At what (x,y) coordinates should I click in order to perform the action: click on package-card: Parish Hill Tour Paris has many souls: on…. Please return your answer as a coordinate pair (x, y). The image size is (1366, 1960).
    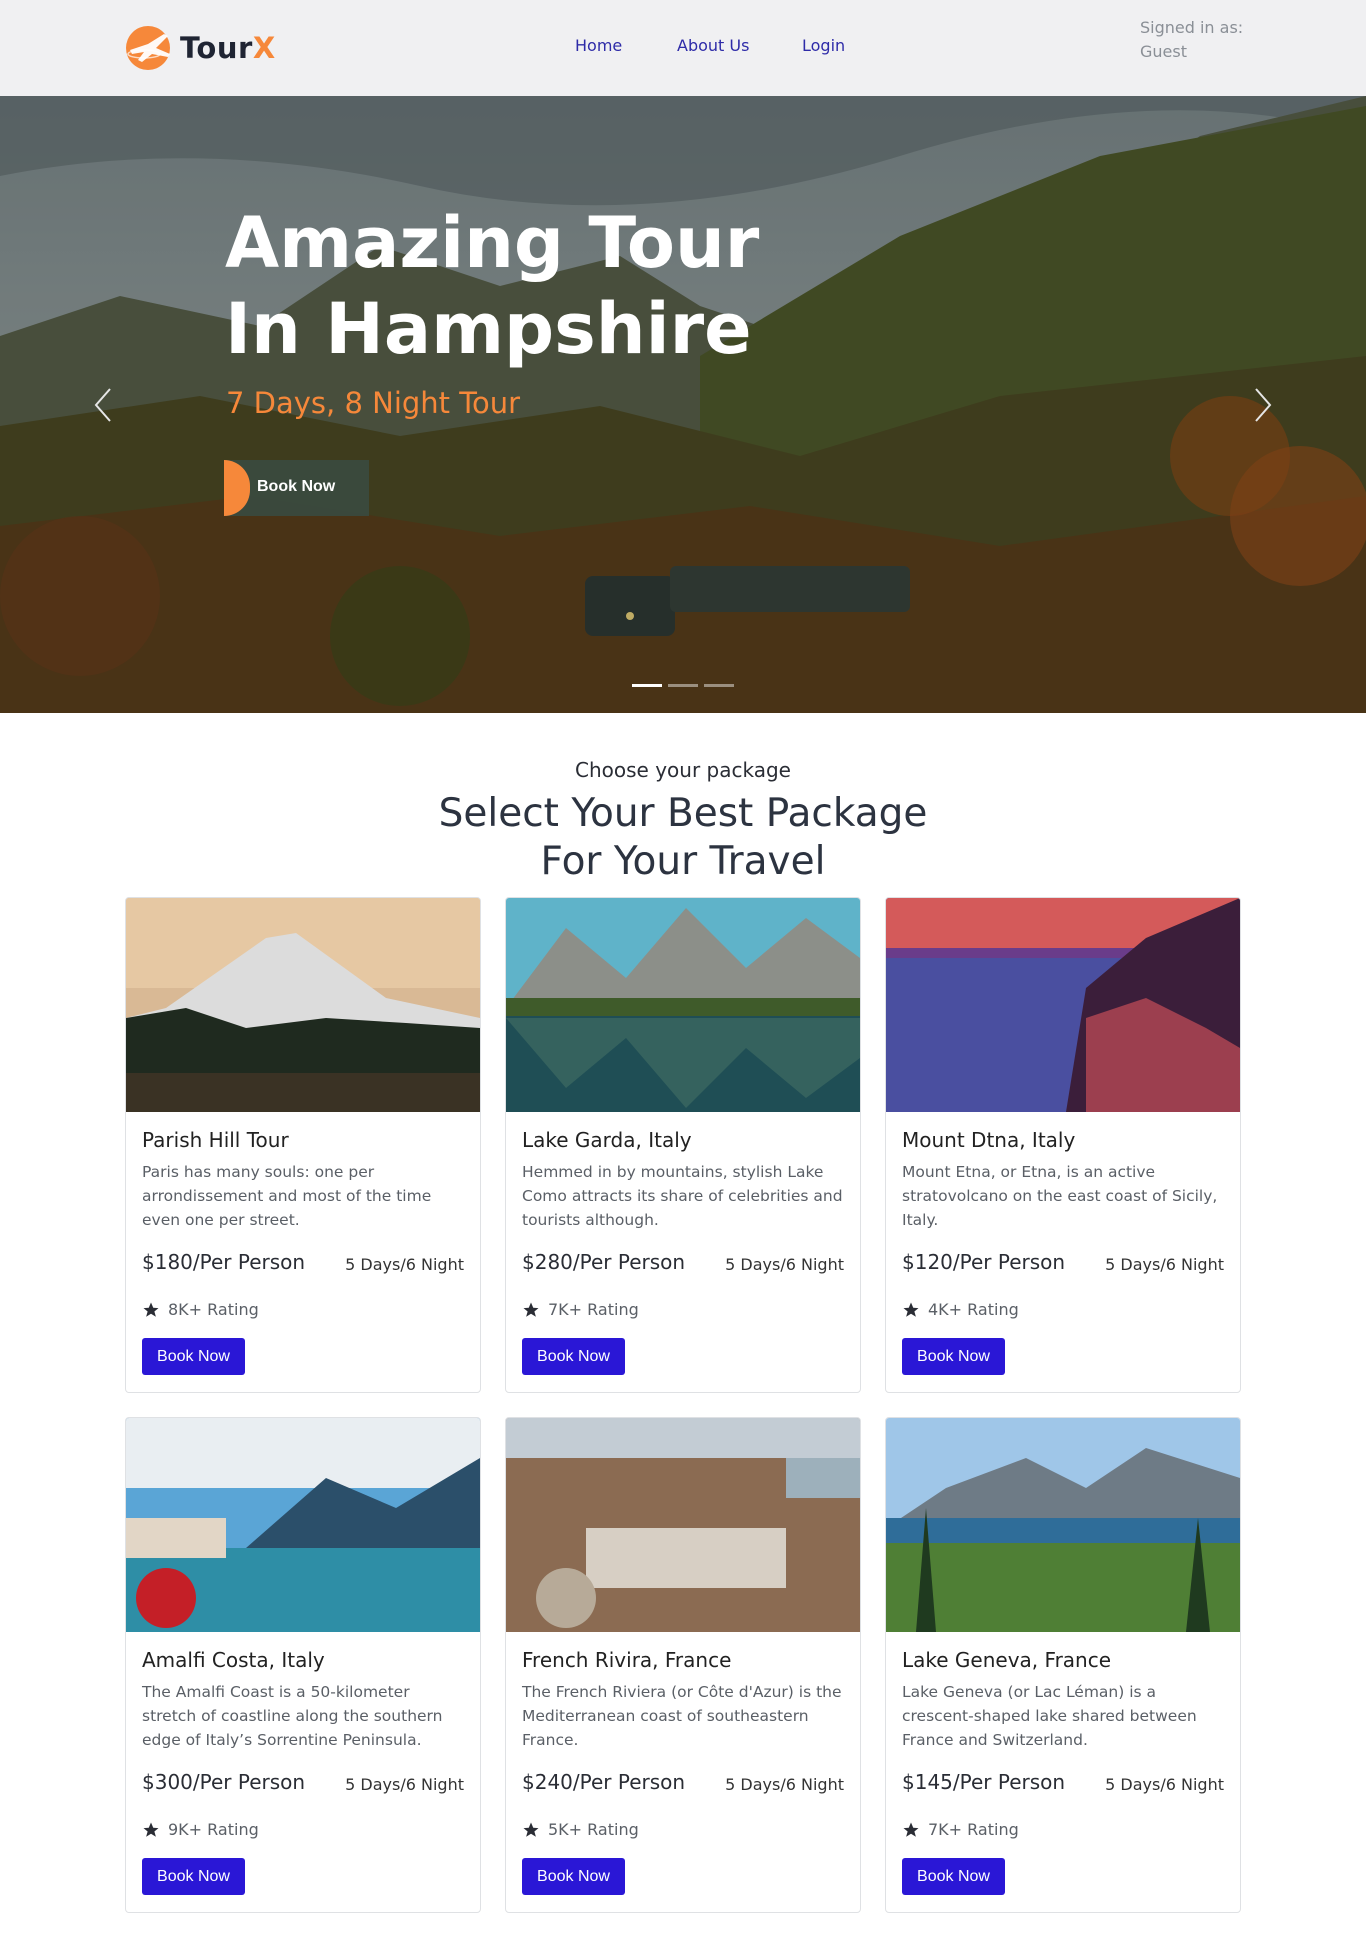
    Looking at the image, I should click on (303, 1145).